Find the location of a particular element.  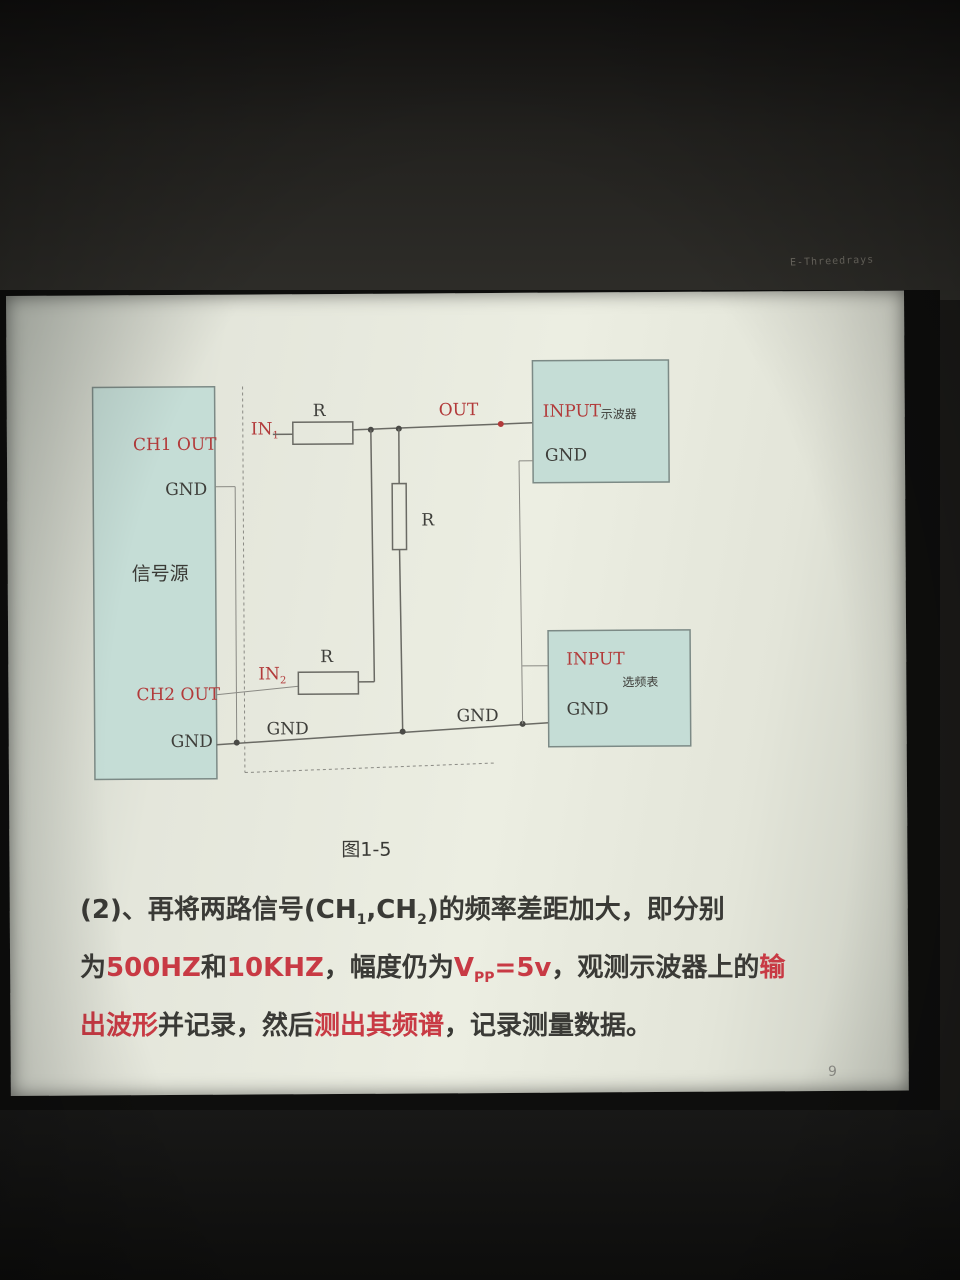

line2-part-a: 为 is located at coordinates (93, 968).